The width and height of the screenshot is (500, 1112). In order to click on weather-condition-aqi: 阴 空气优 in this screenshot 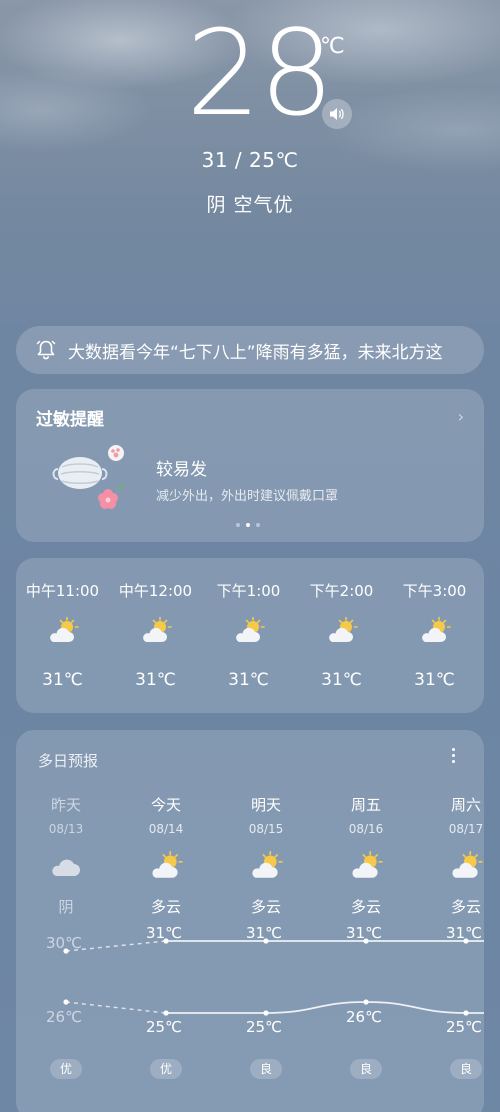, I will do `click(250, 205)`.